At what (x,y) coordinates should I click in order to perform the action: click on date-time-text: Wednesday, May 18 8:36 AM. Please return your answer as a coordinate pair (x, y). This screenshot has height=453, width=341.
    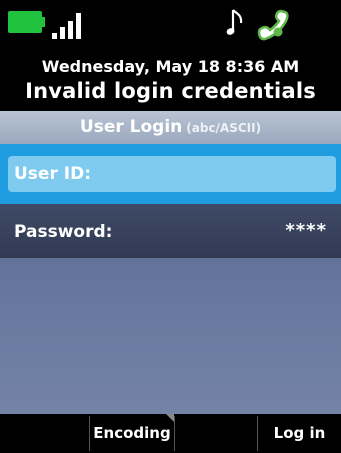
    Looking at the image, I should click on (170, 66).